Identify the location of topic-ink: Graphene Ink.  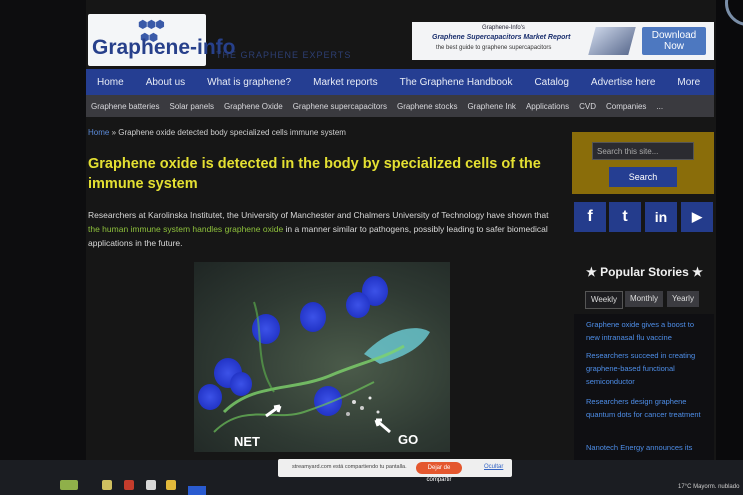
(491, 106).